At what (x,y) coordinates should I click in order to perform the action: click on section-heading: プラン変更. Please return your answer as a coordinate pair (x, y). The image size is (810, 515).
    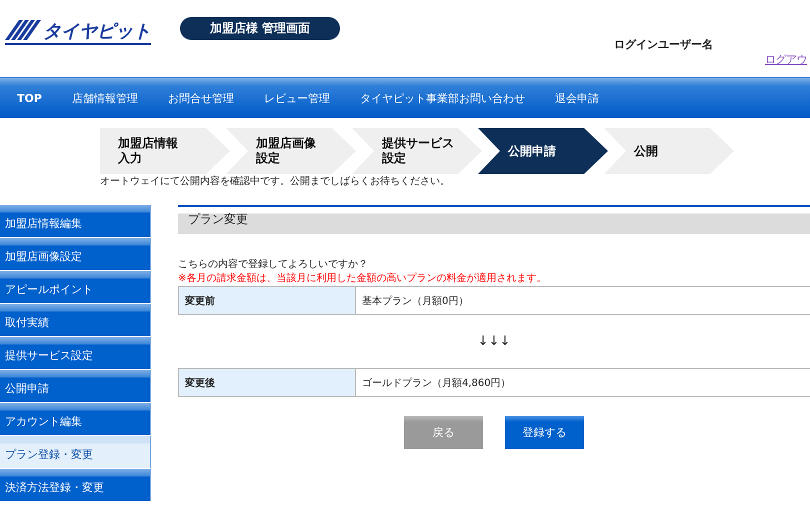
    Looking at the image, I should click on (494, 219).